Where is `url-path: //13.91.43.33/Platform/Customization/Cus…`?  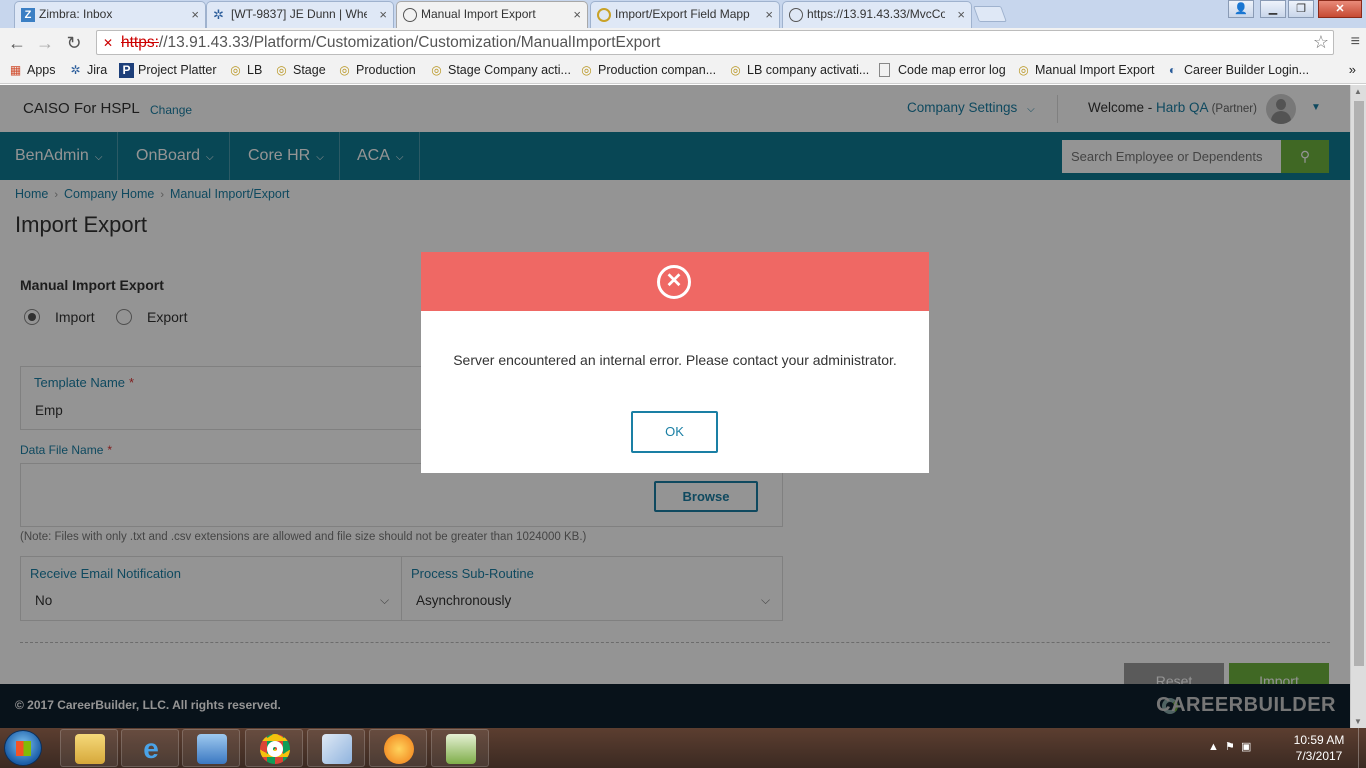 url-path: //13.91.43.33/Platform/Customization/Cus… is located at coordinates (409, 42).